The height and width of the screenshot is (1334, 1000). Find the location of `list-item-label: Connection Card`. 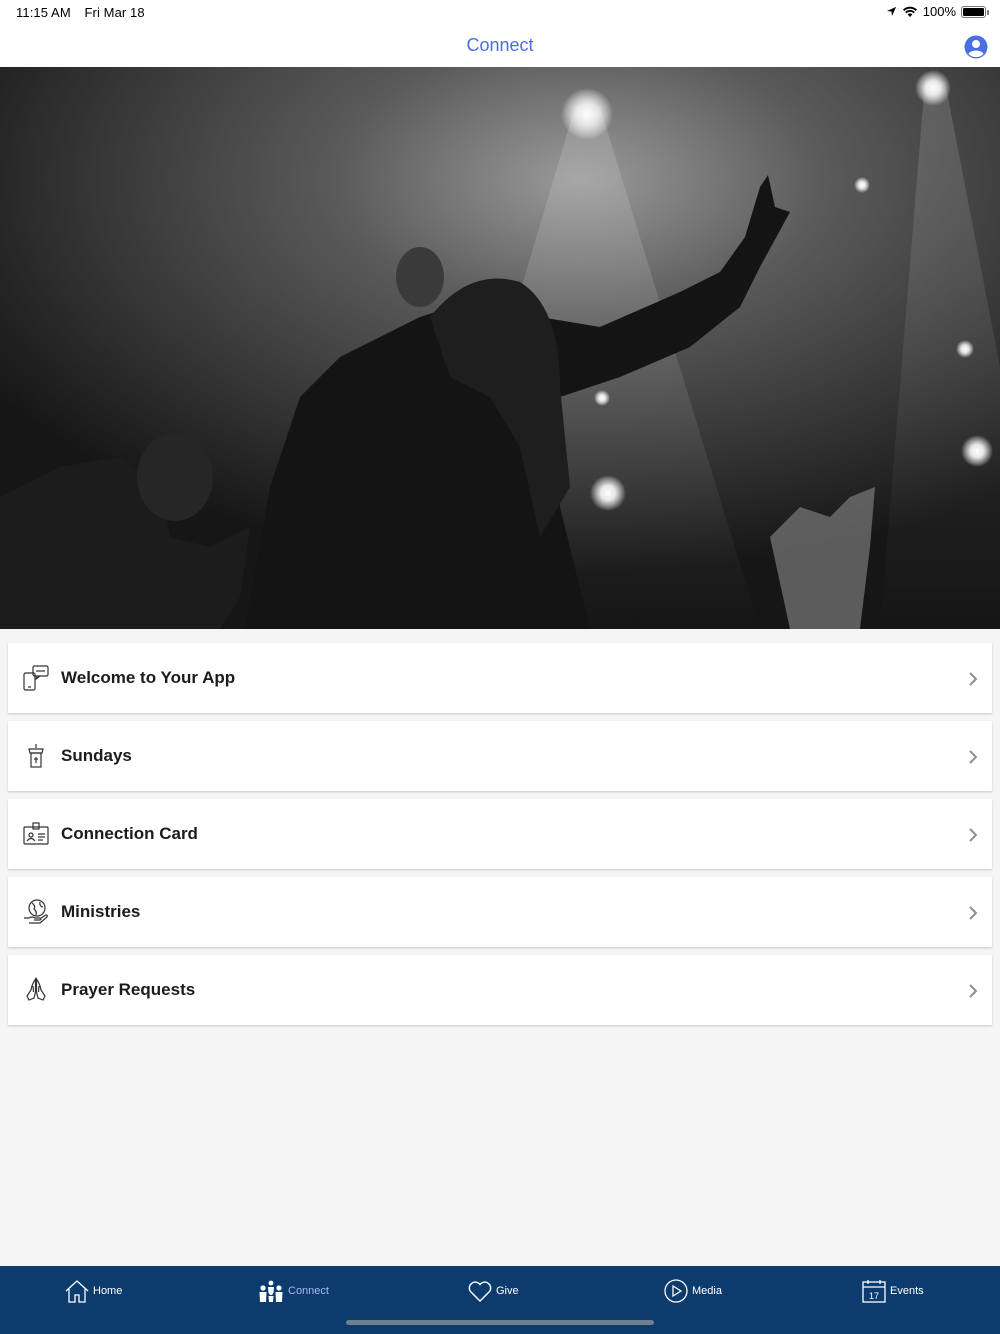

list-item-label: Connection Card is located at coordinates (129, 833).